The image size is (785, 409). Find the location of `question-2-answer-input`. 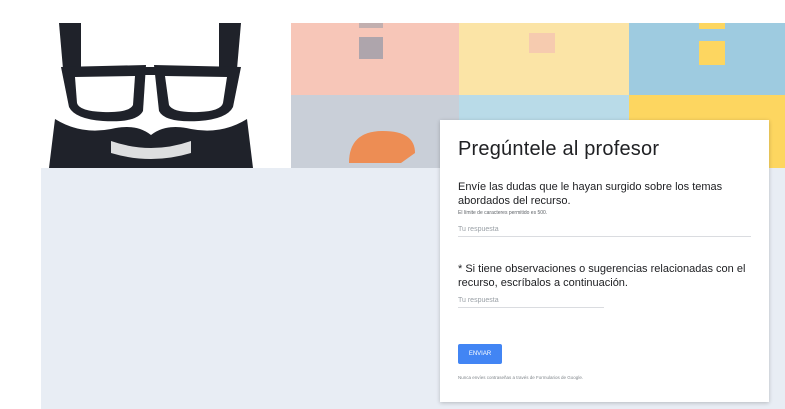

question-2-answer-input is located at coordinates (531, 302).